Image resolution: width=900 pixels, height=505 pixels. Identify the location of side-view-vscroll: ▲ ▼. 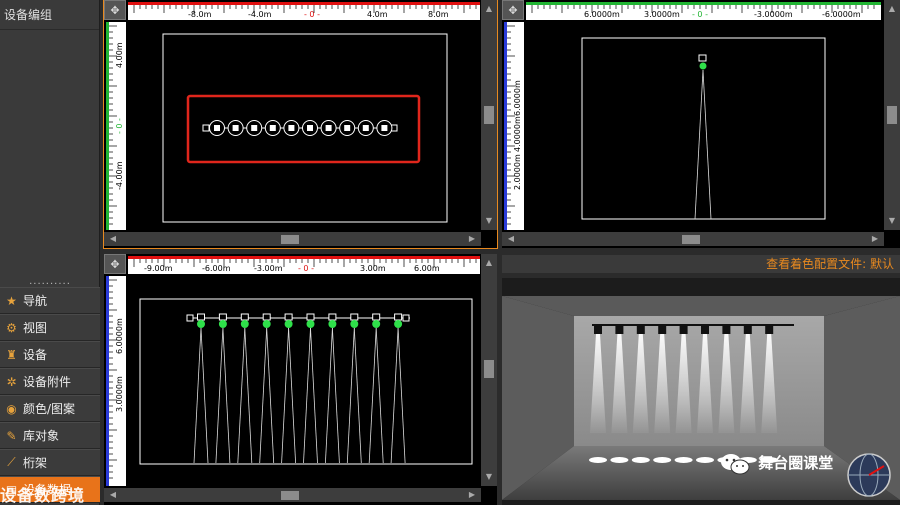
(489, 370).